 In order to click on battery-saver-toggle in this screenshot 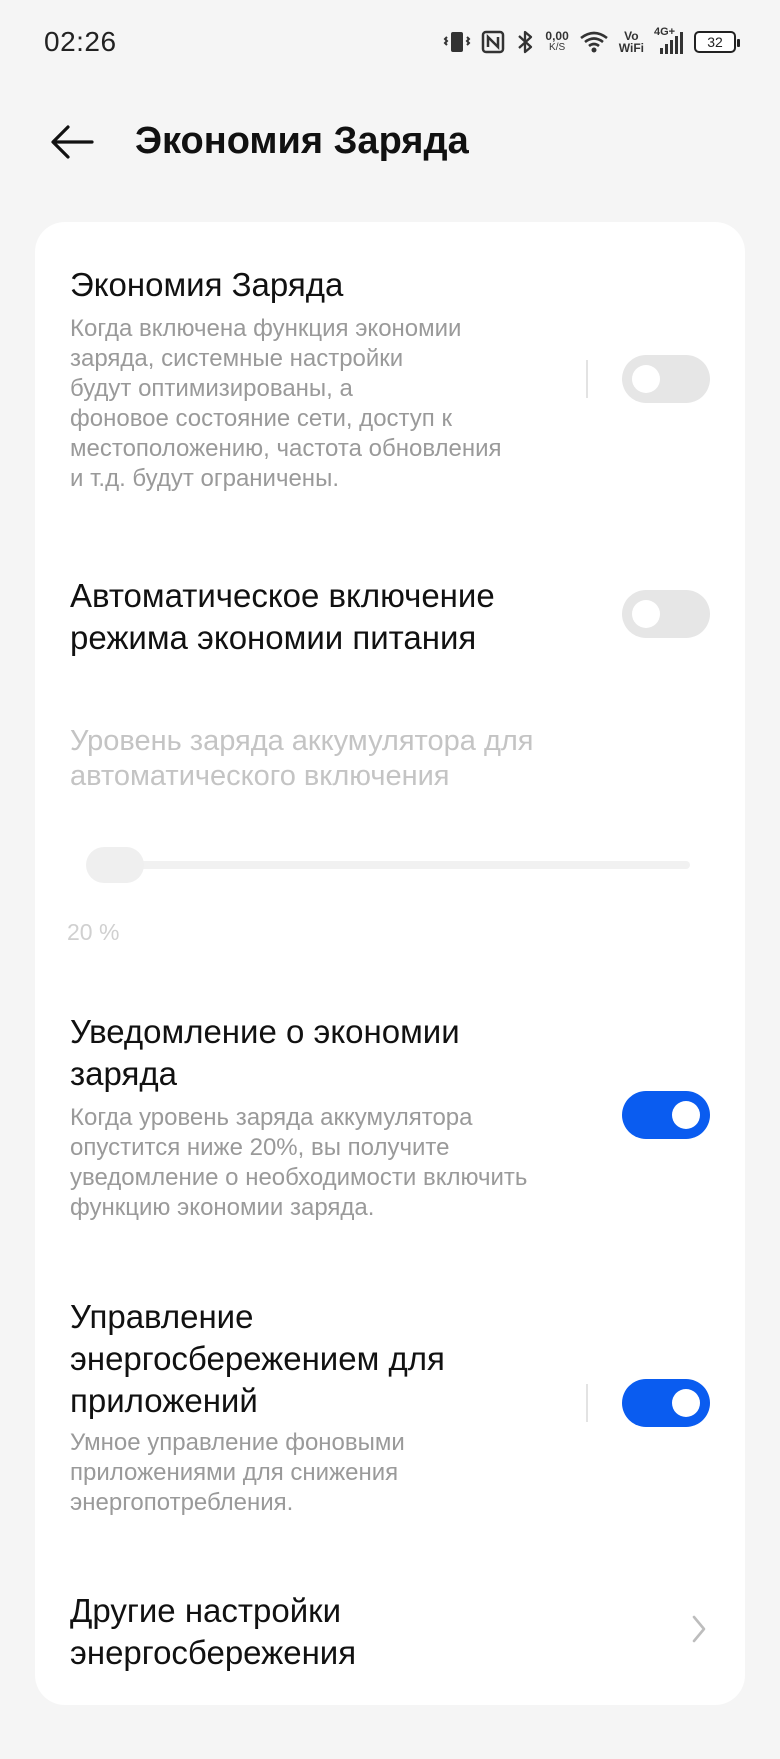, I will do `click(666, 379)`.